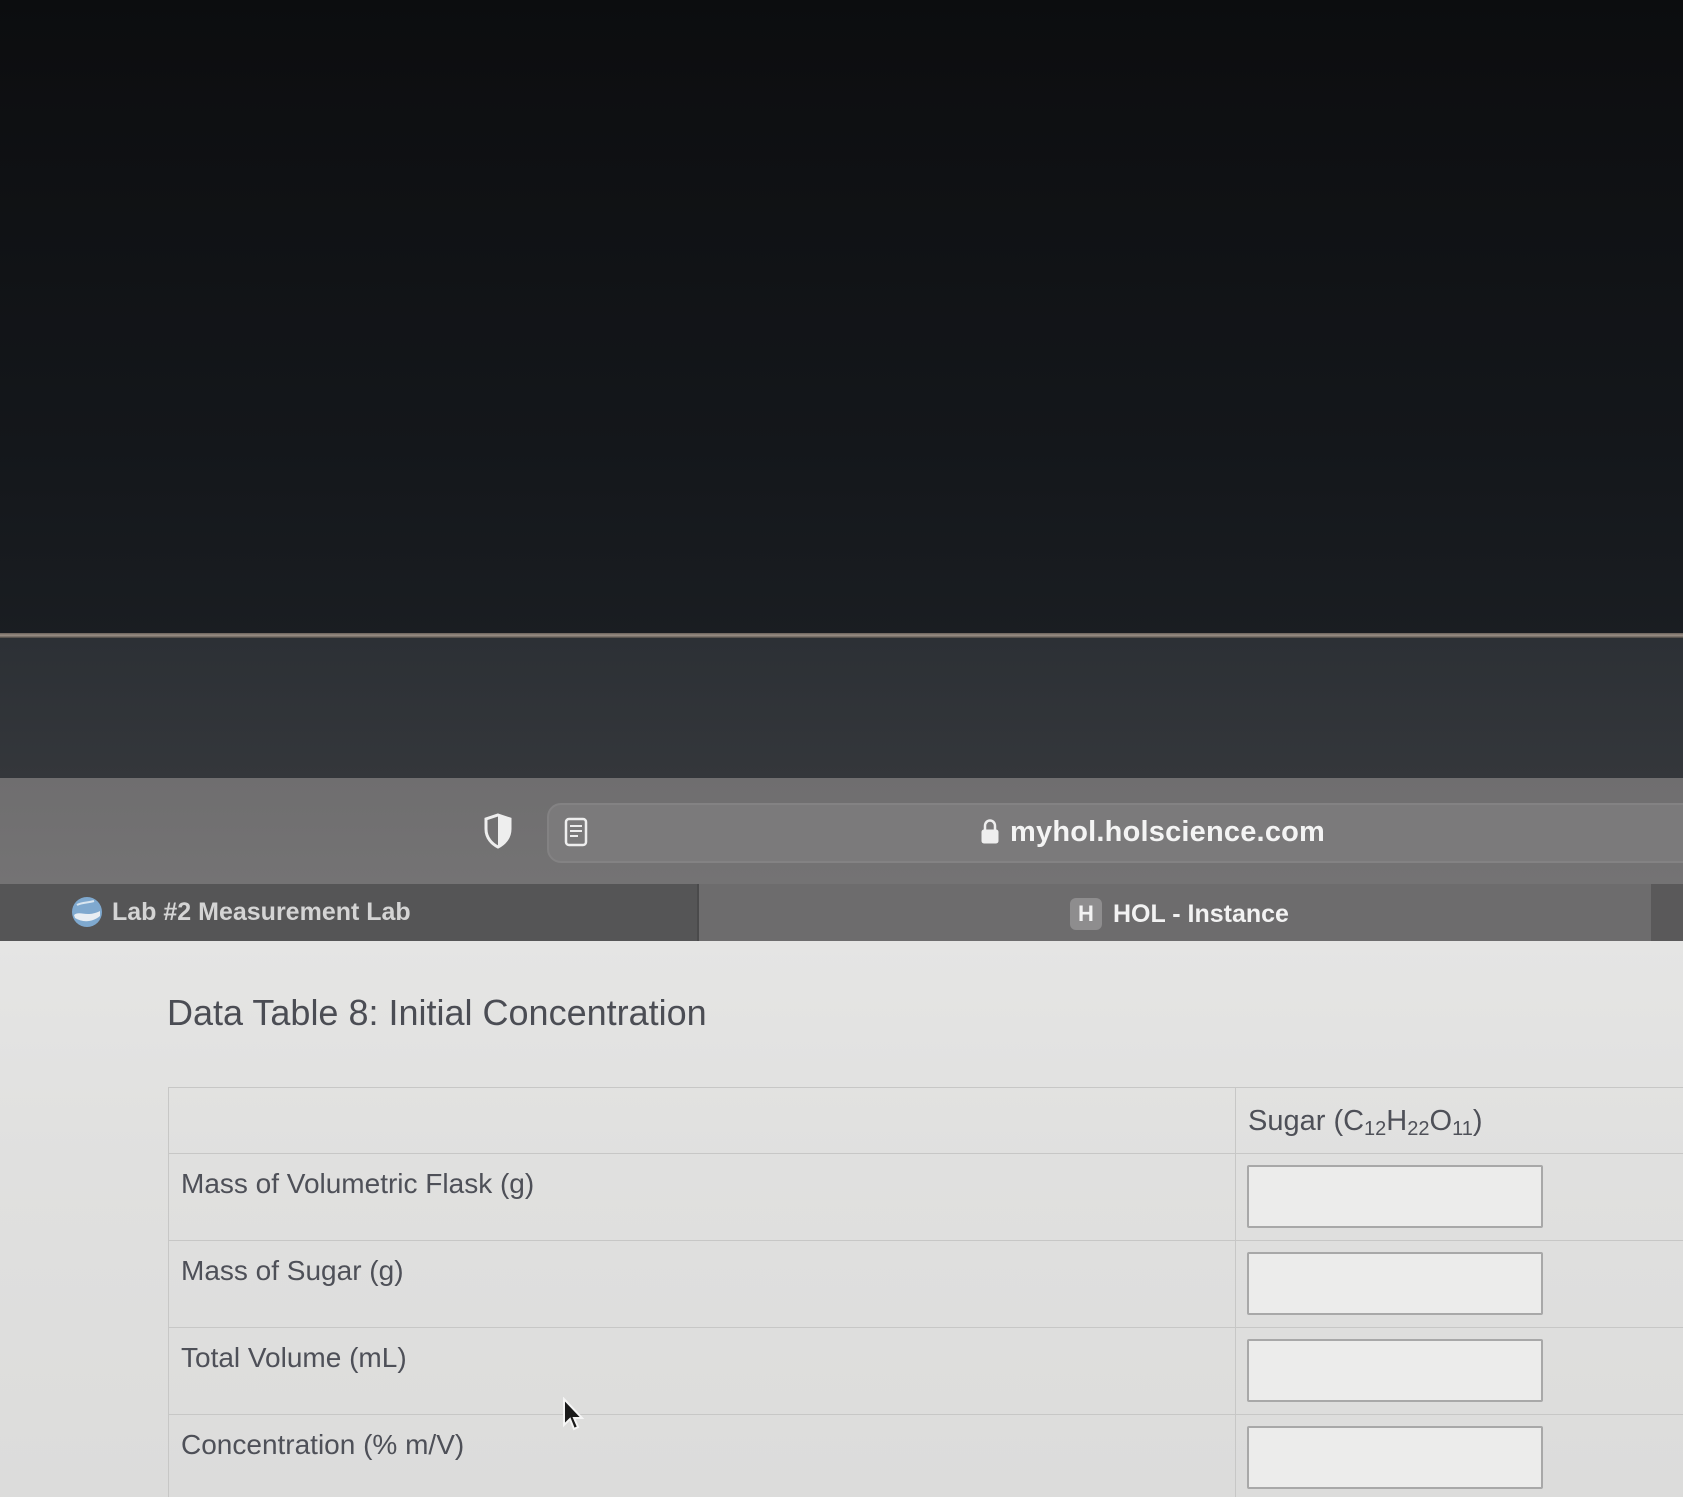 This screenshot has height=1497, width=1683. I want to click on privacy-shield-button, so click(498, 831).